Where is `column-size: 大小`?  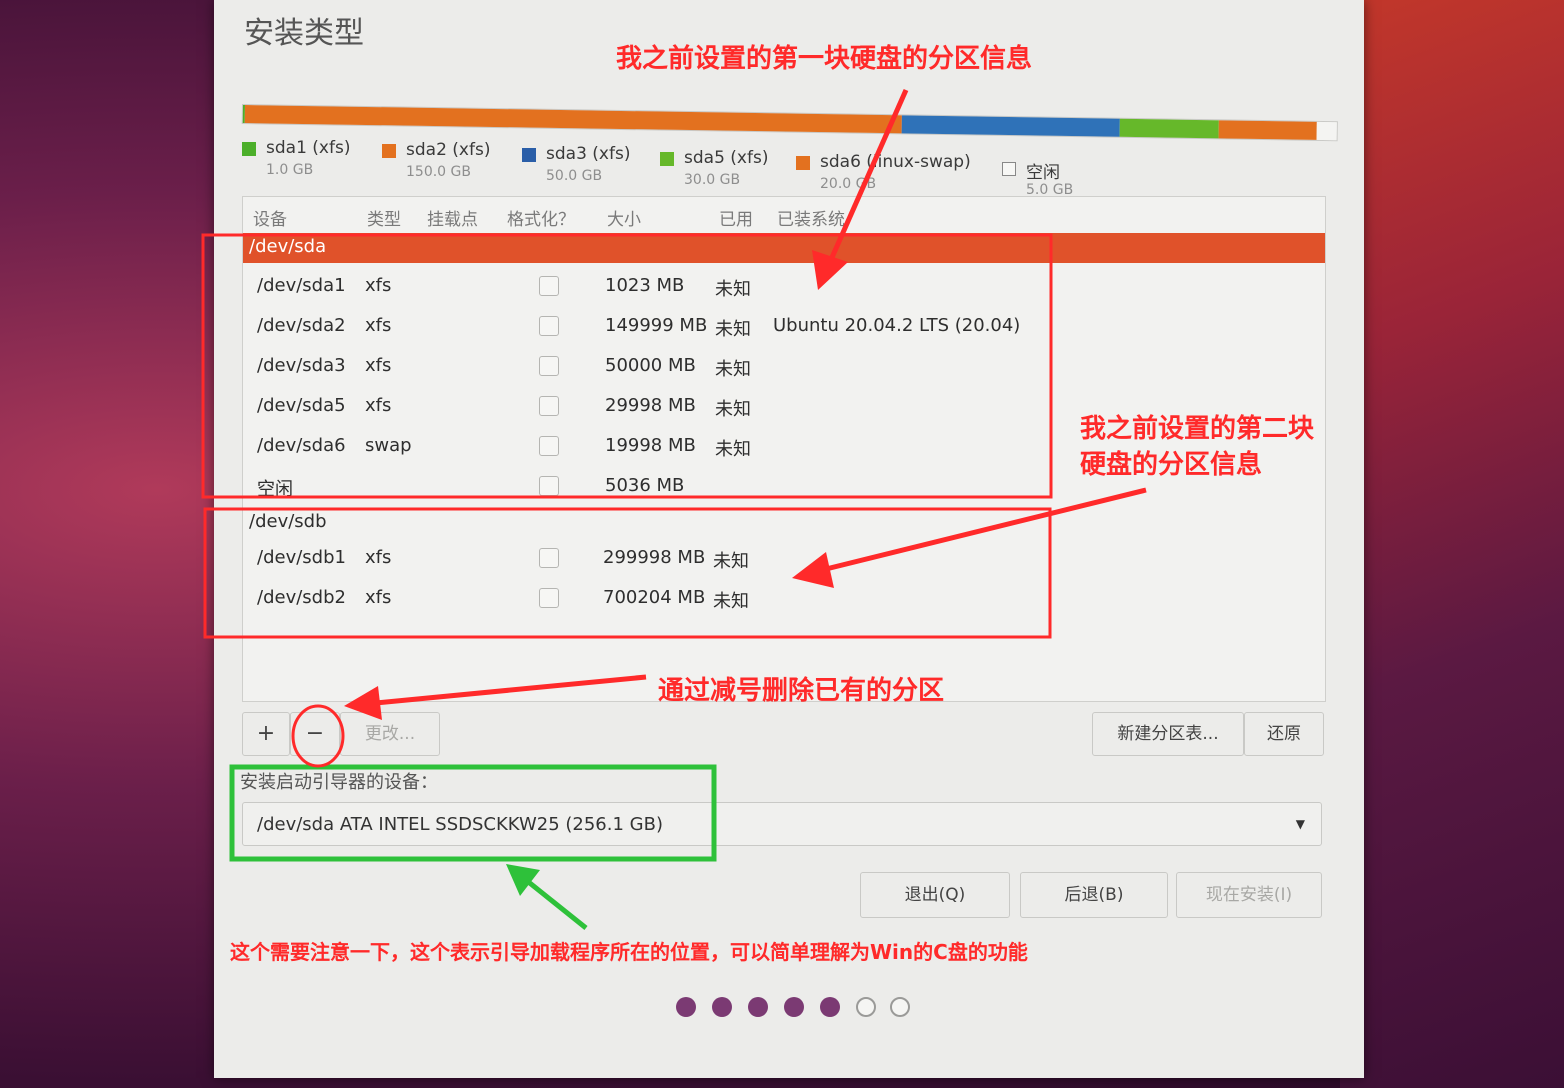
column-size: 大小 is located at coordinates (624, 217).